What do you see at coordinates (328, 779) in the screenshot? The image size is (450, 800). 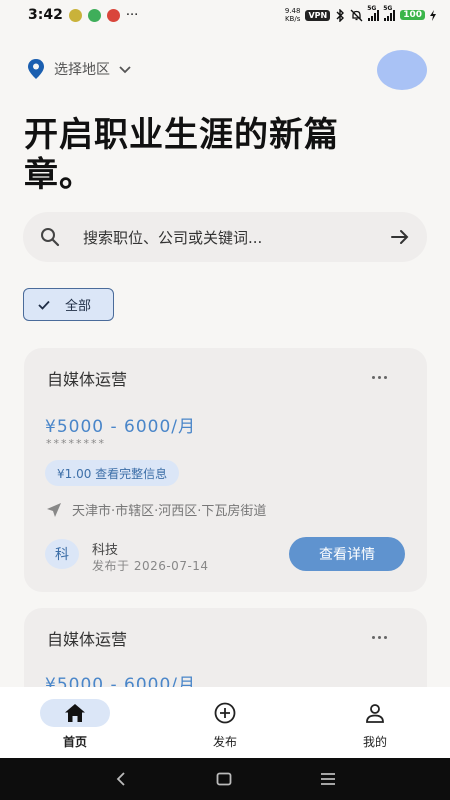 I see `menu-icon` at bounding box center [328, 779].